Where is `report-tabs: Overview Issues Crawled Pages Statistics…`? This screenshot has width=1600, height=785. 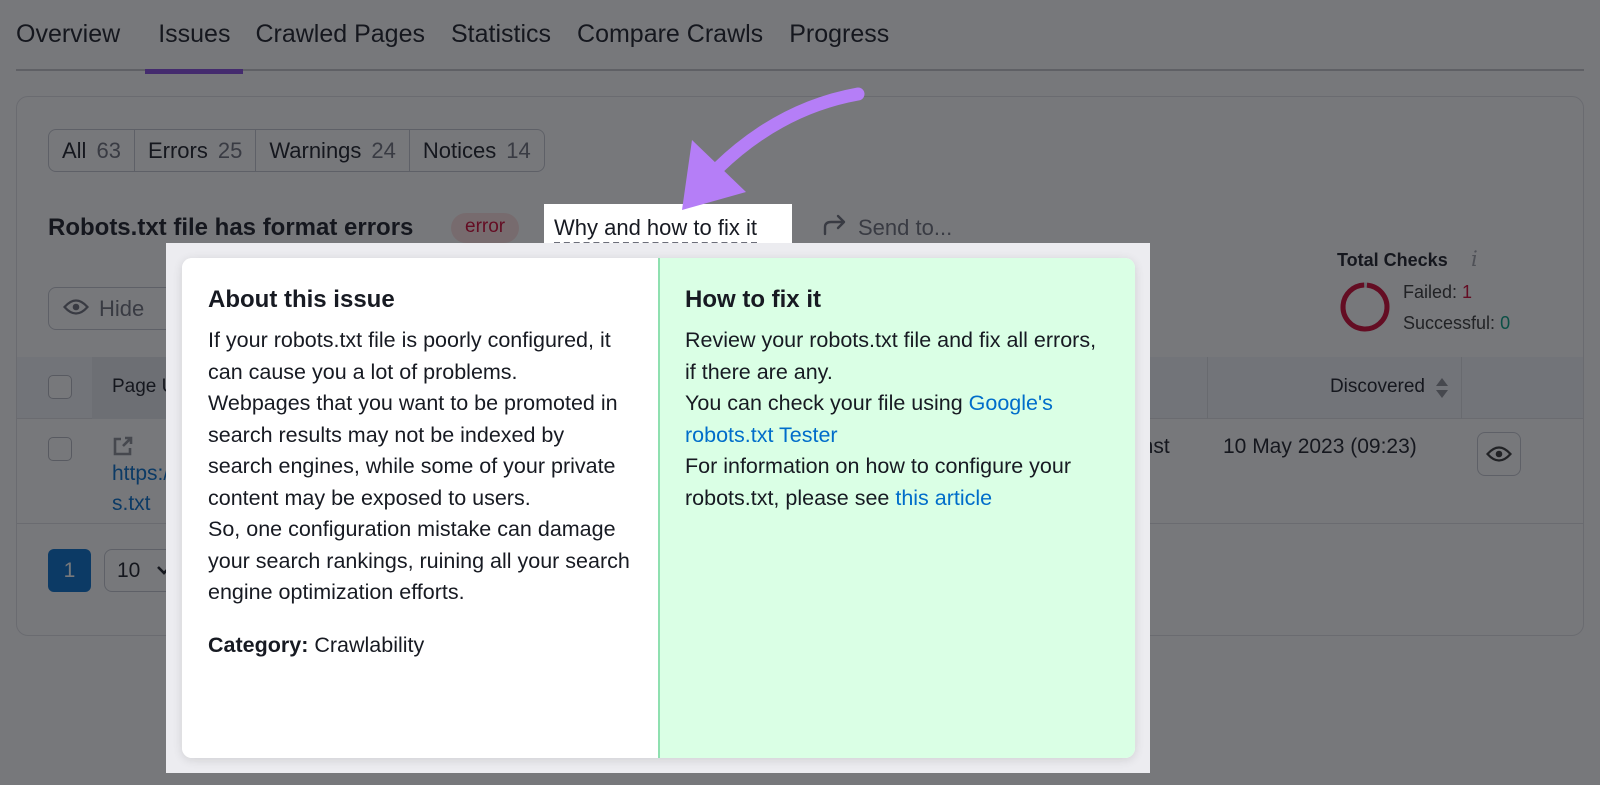
report-tabs: Overview Issues Crawled Pages Statistics… is located at coordinates (800, 37).